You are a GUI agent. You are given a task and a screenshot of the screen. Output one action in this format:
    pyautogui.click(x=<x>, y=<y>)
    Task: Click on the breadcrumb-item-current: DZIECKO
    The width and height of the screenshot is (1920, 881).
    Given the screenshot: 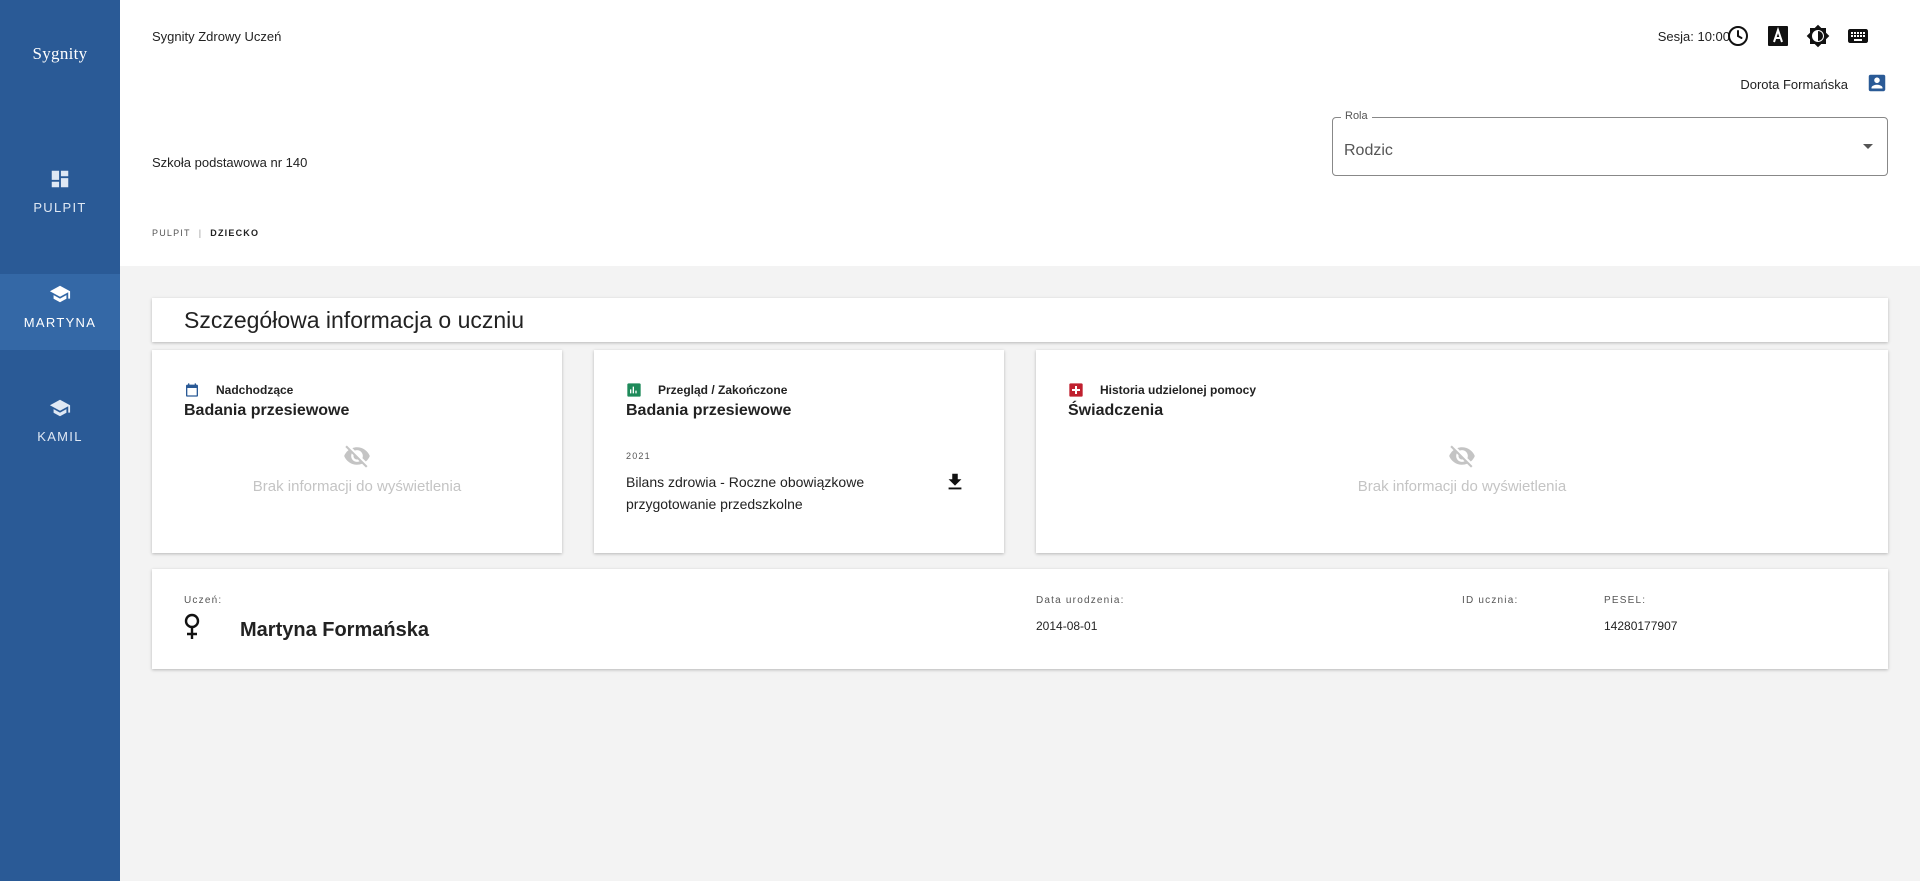 What is the action you would take?
    pyautogui.click(x=235, y=233)
    